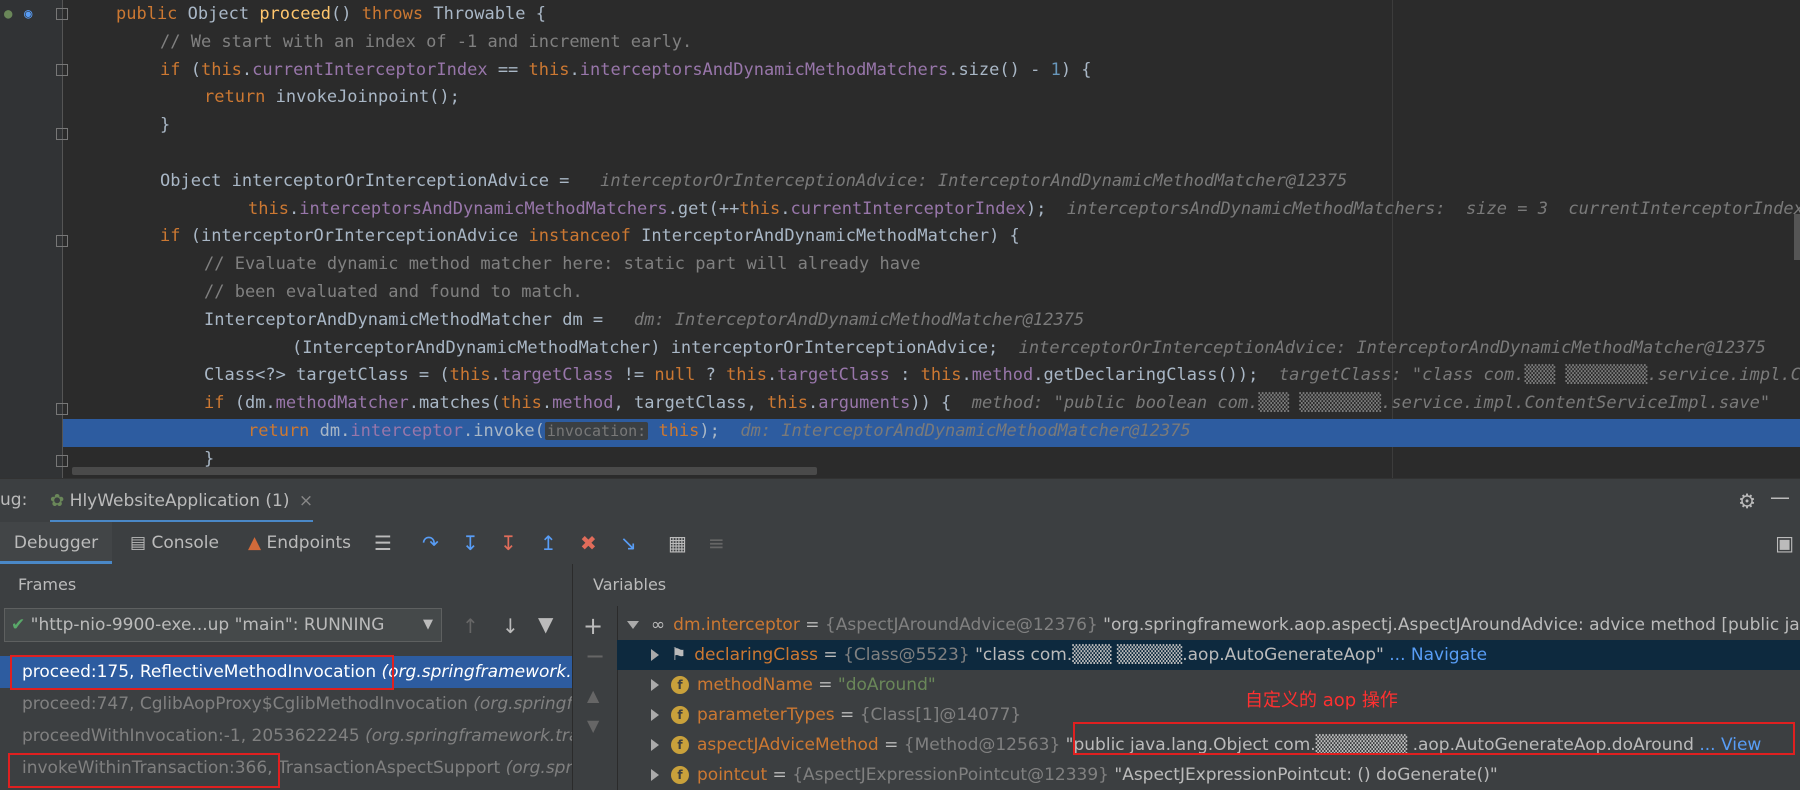 The image size is (1800, 790). Describe the element at coordinates (633, 625) in the screenshot. I see `collapse-arrow-icon` at that location.